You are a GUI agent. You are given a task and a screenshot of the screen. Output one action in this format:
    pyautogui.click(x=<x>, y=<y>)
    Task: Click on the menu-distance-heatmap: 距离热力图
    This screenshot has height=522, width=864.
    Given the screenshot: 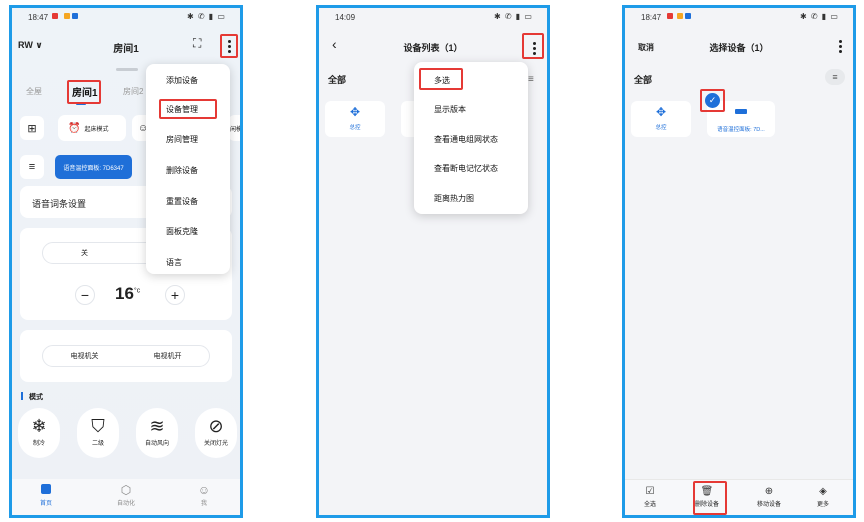 What is the action you would take?
    pyautogui.click(x=471, y=198)
    